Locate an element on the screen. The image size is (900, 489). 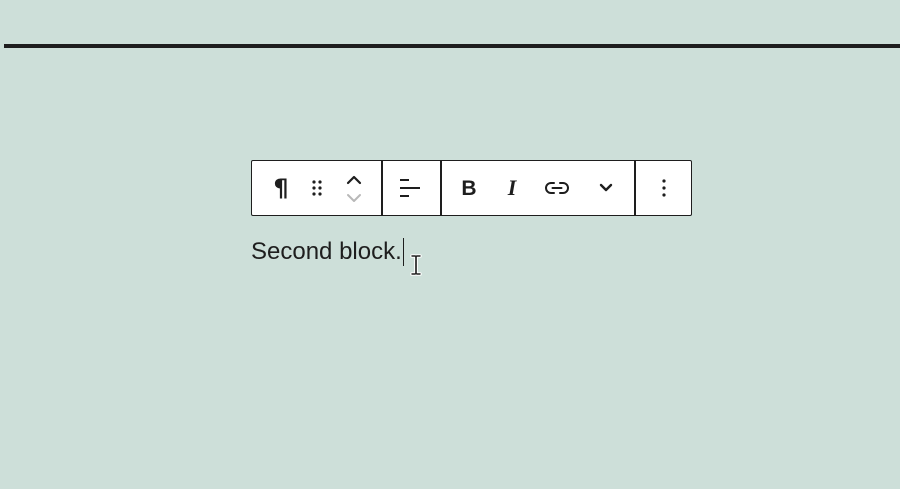
move-up-button is located at coordinates (354, 180).